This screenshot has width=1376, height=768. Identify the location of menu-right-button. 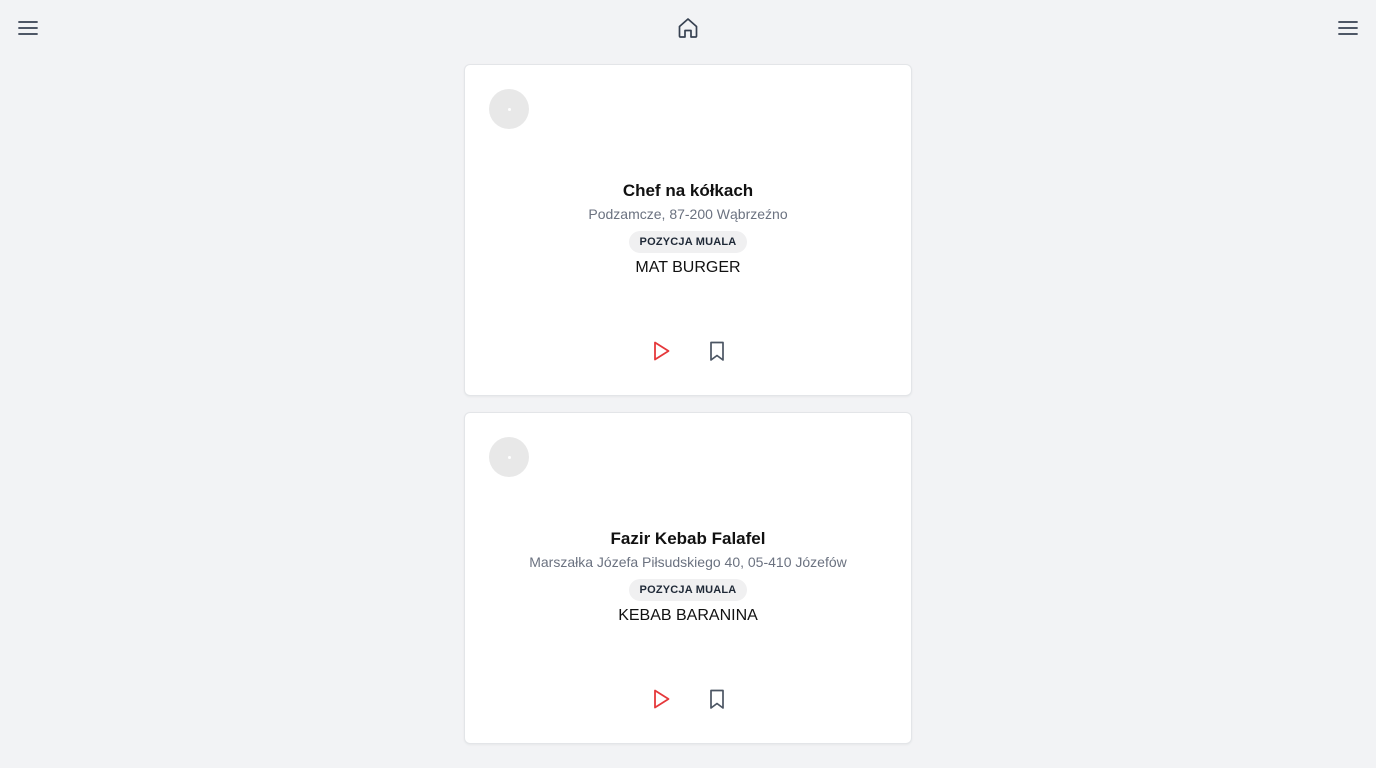
(1348, 28).